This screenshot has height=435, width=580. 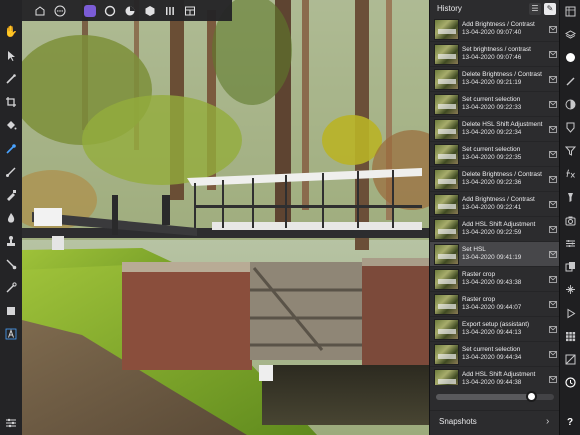 I want to click on fx-icon, so click(x=570, y=173).